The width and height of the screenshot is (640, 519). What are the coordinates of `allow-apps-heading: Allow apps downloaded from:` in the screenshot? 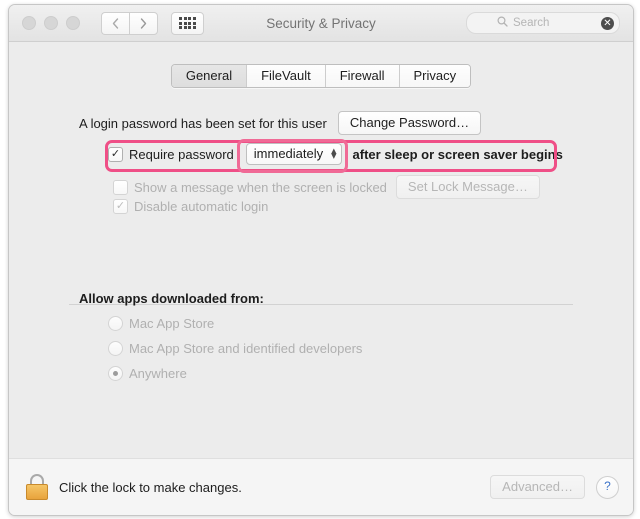 It's located at (171, 298).